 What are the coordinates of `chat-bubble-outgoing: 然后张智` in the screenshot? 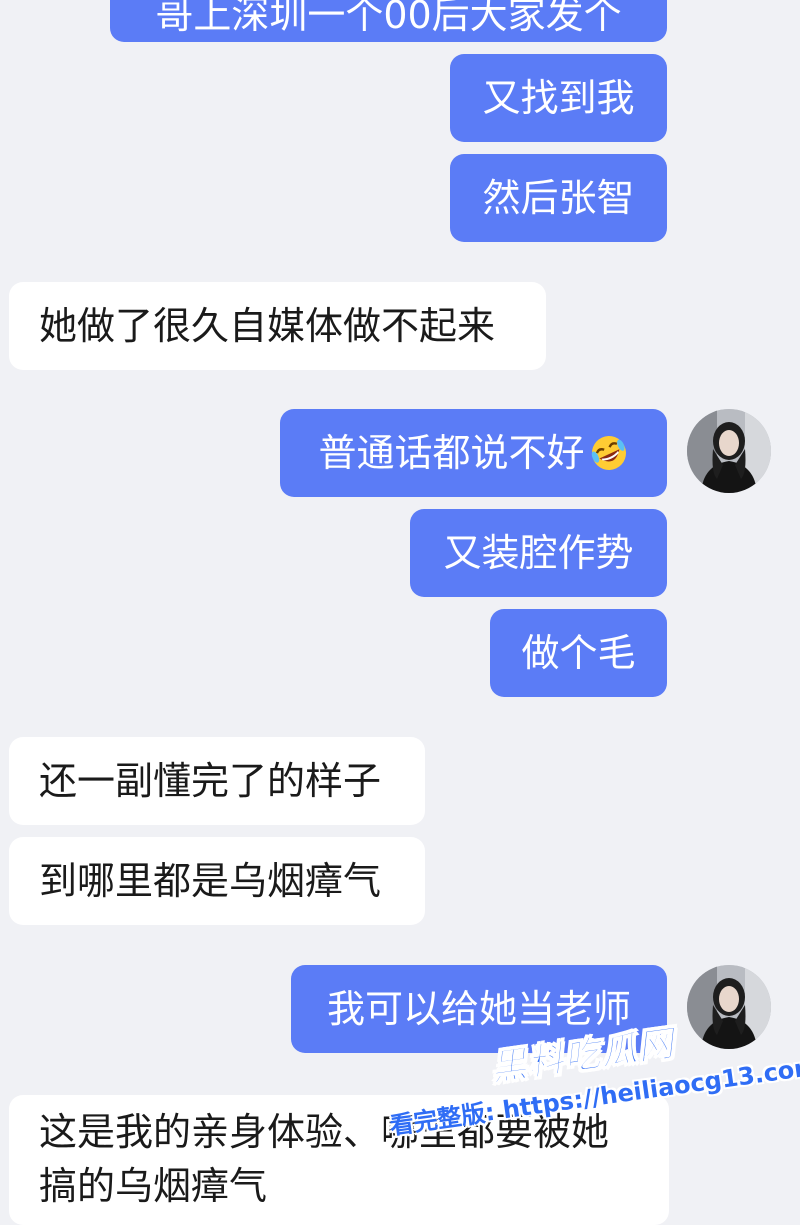 It's located at (558, 198).